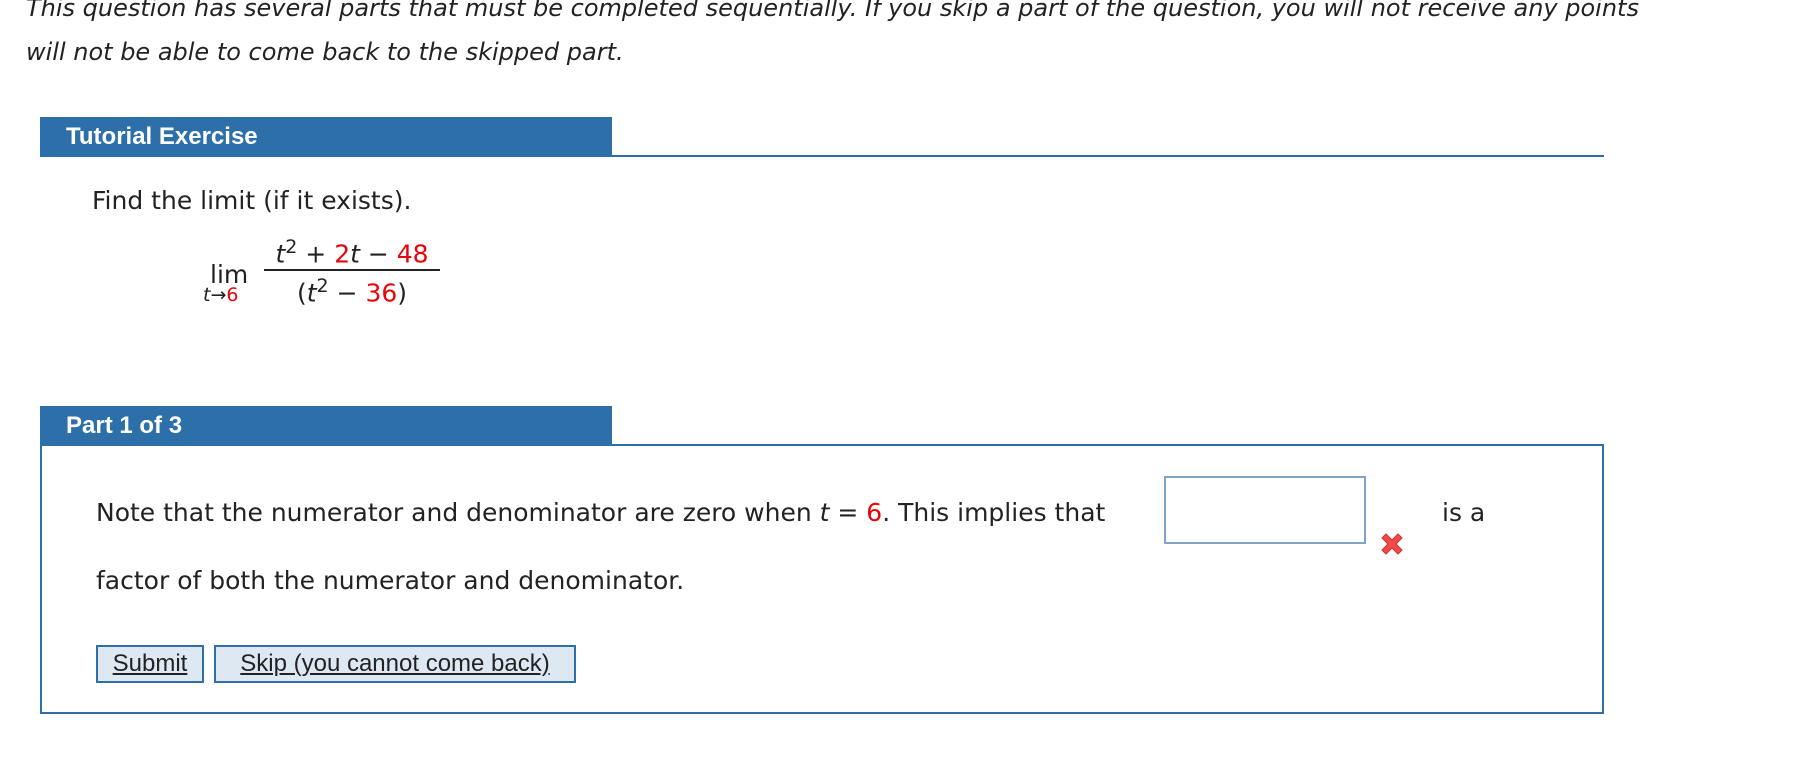 This screenshot has height=772, width=1798. I want to click on tutorial-header-title: Tutorial Exercise, so click(326, 137).